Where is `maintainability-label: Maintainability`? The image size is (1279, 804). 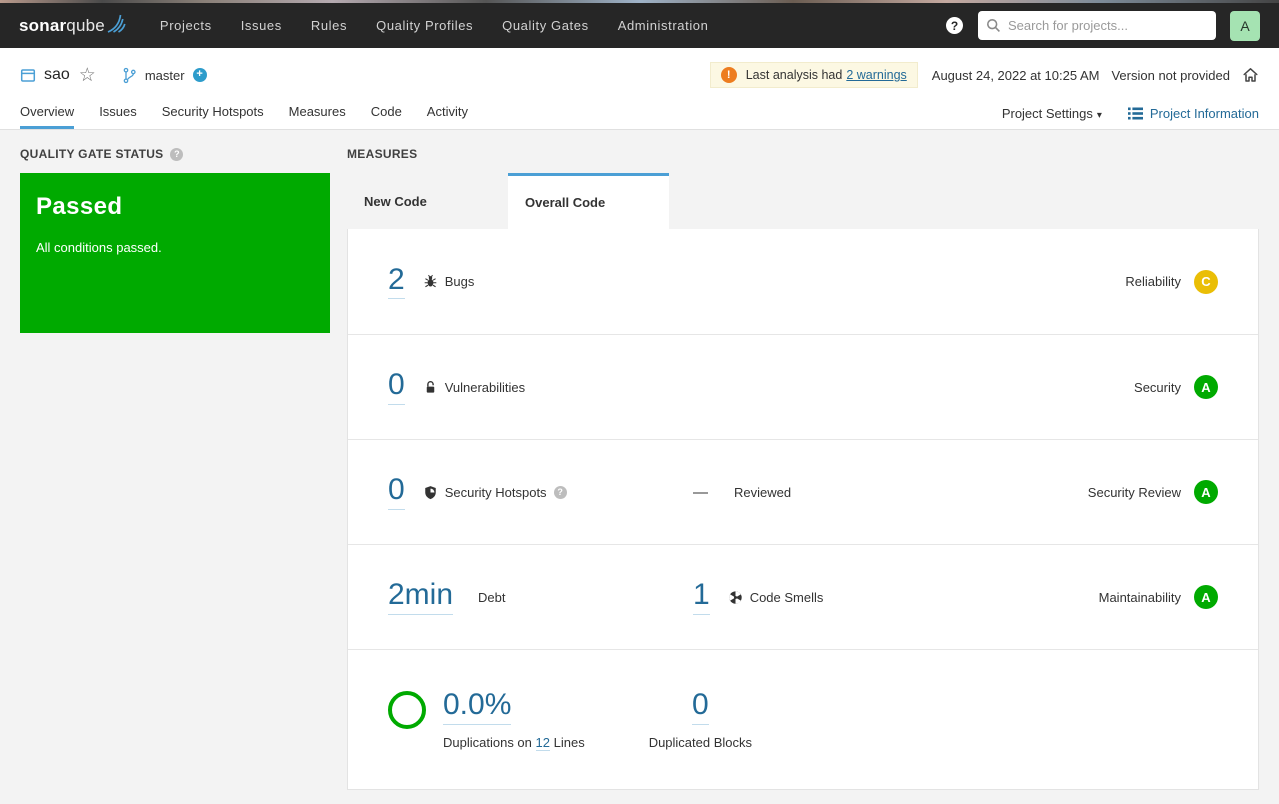 maintainability-label: Maintainability is located at coordinates (1139, 597).